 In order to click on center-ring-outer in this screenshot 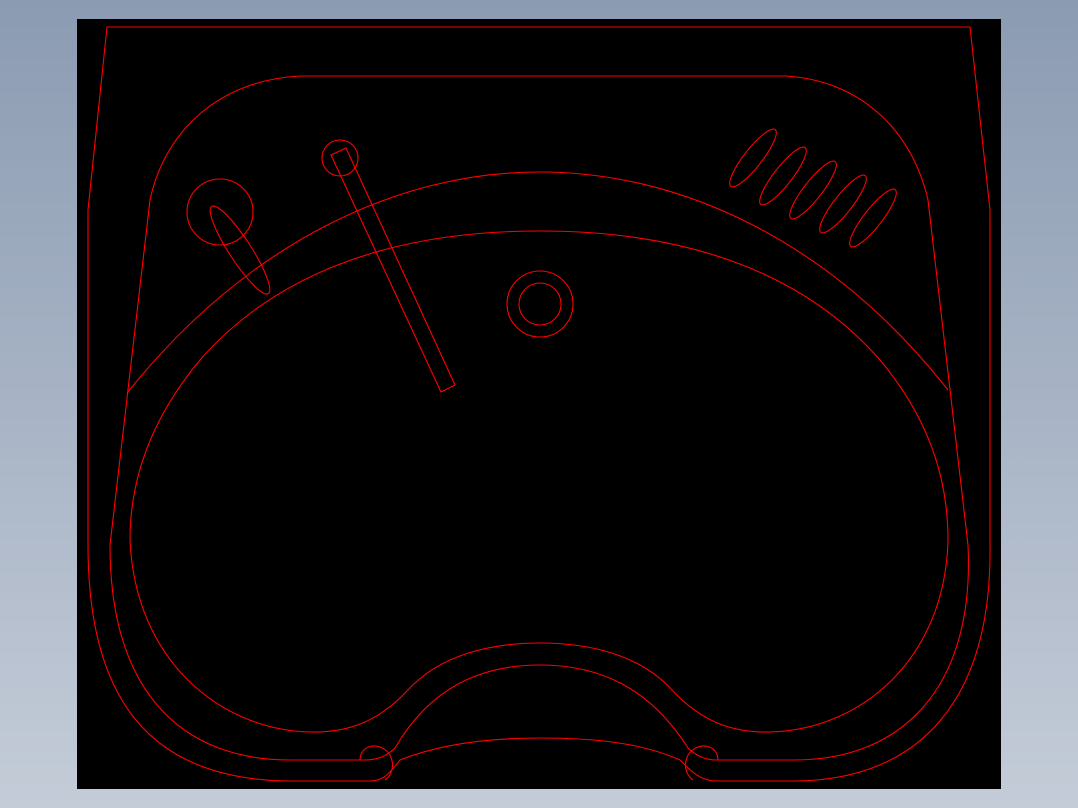, I will do `click(540, 304)`.